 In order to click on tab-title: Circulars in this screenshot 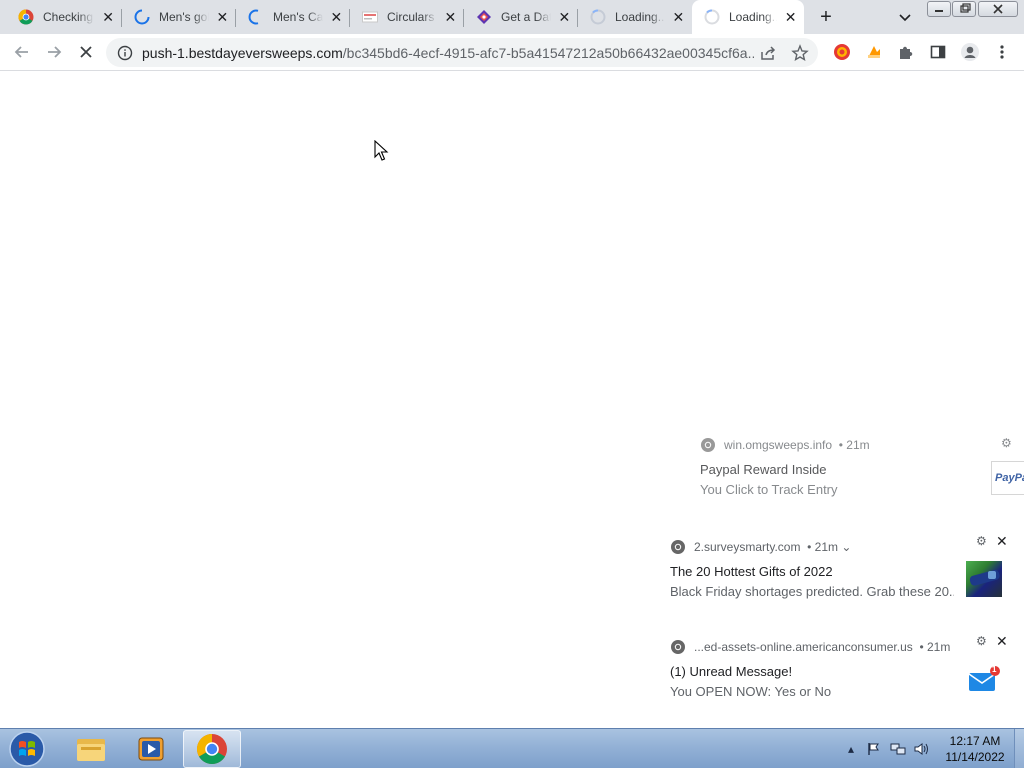, I will do `click(411, 17)`.